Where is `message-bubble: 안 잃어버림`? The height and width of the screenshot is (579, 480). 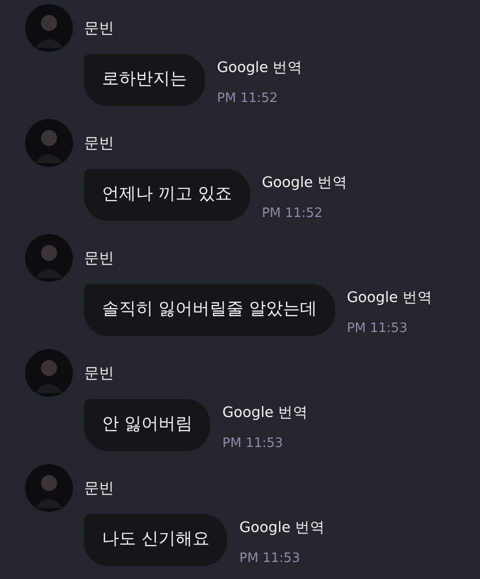 message-bubble: 안 잃어버림 is located at coordinates (147, 425).